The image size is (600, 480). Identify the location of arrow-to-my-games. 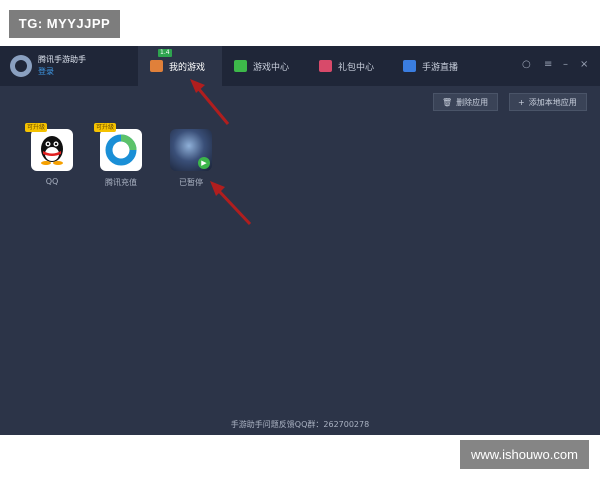
(210, 102).